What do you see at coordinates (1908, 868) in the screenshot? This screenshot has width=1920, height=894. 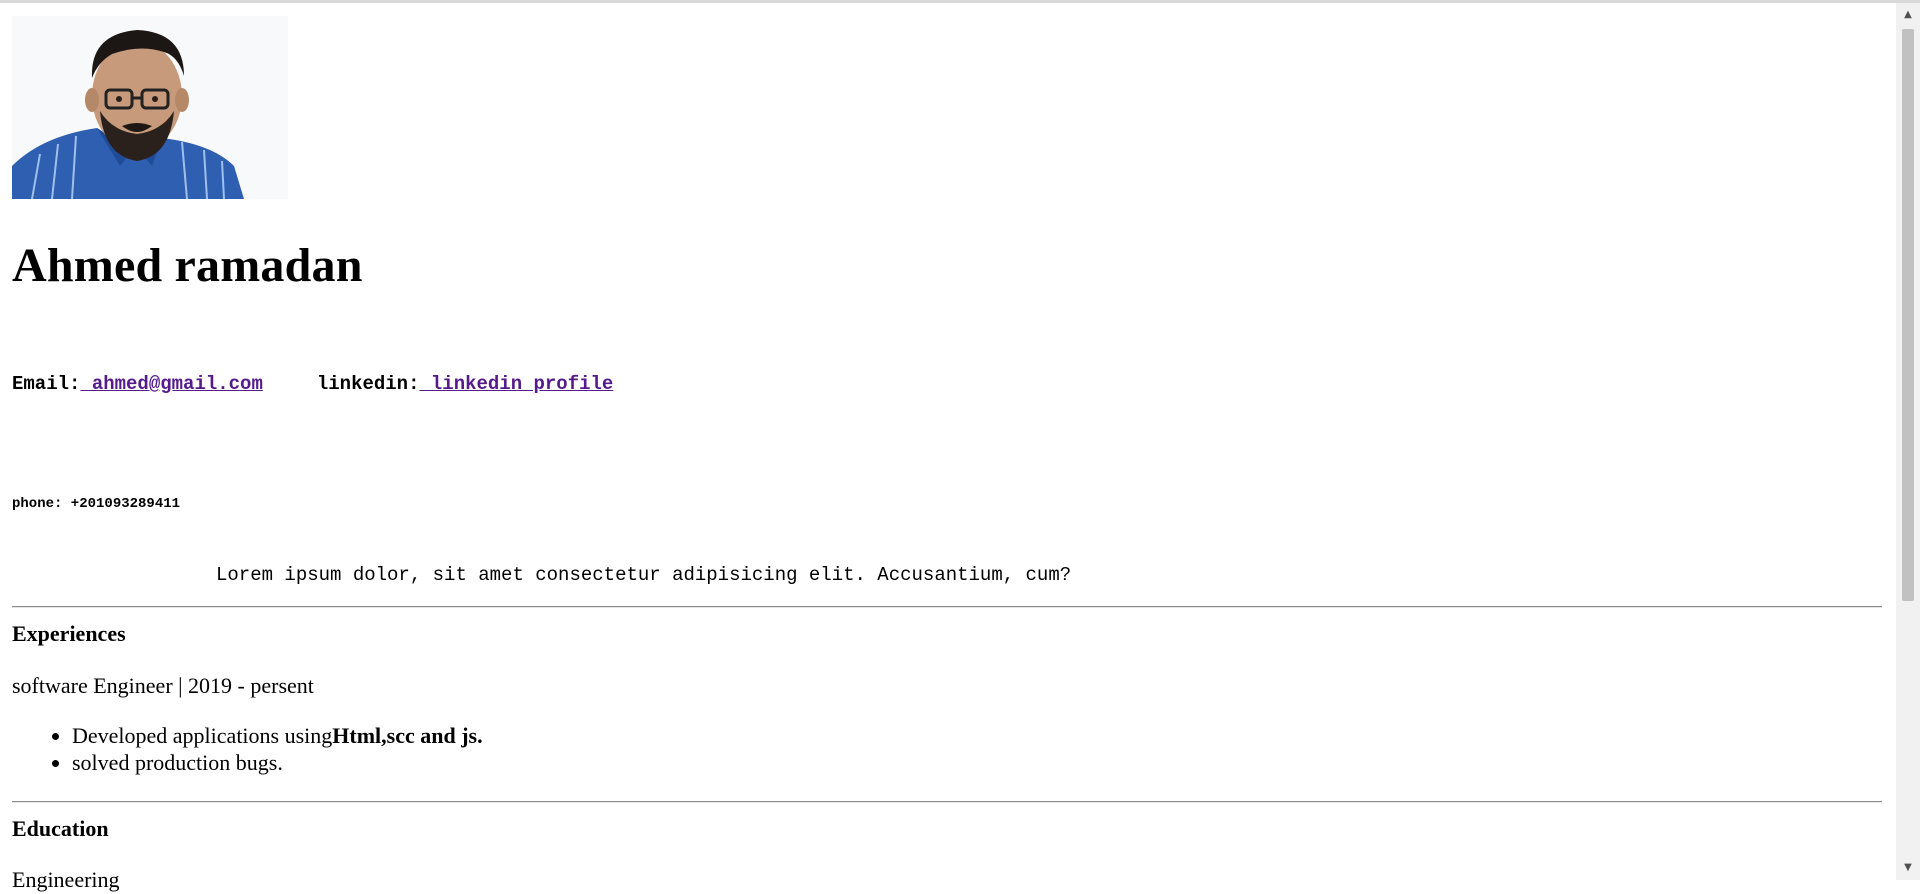 I see `scroll-down-arrow-icon: ▼` at bounding box center [1908, 868].